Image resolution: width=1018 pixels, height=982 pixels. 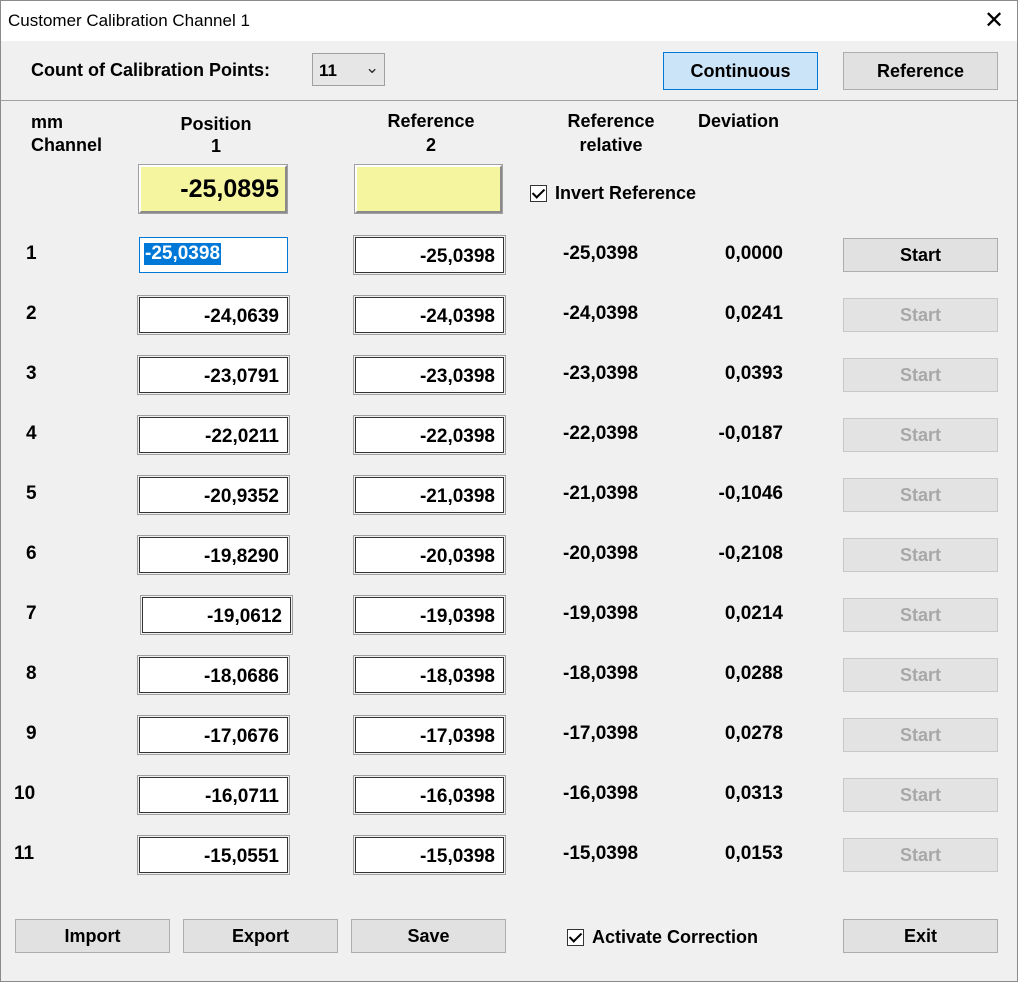 I want to click on deviation-value: 0,0393, so click(x=753, y=373).